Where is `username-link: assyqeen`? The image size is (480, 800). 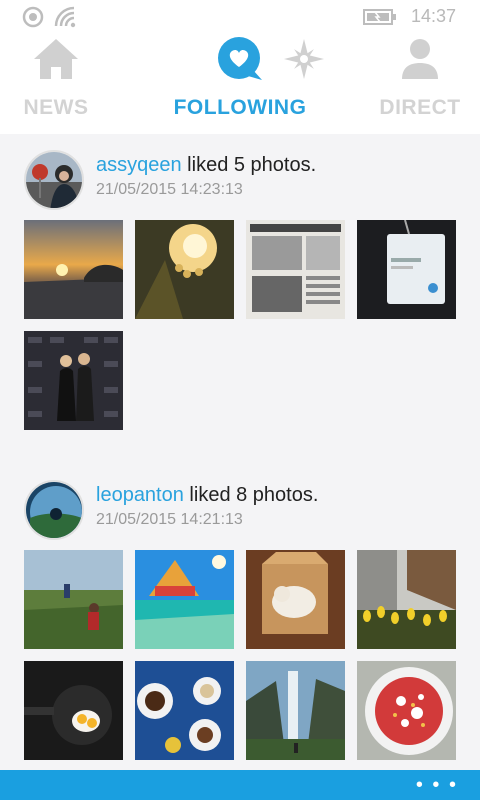 username-link: assyqeen is located at coordinates (139, 165).